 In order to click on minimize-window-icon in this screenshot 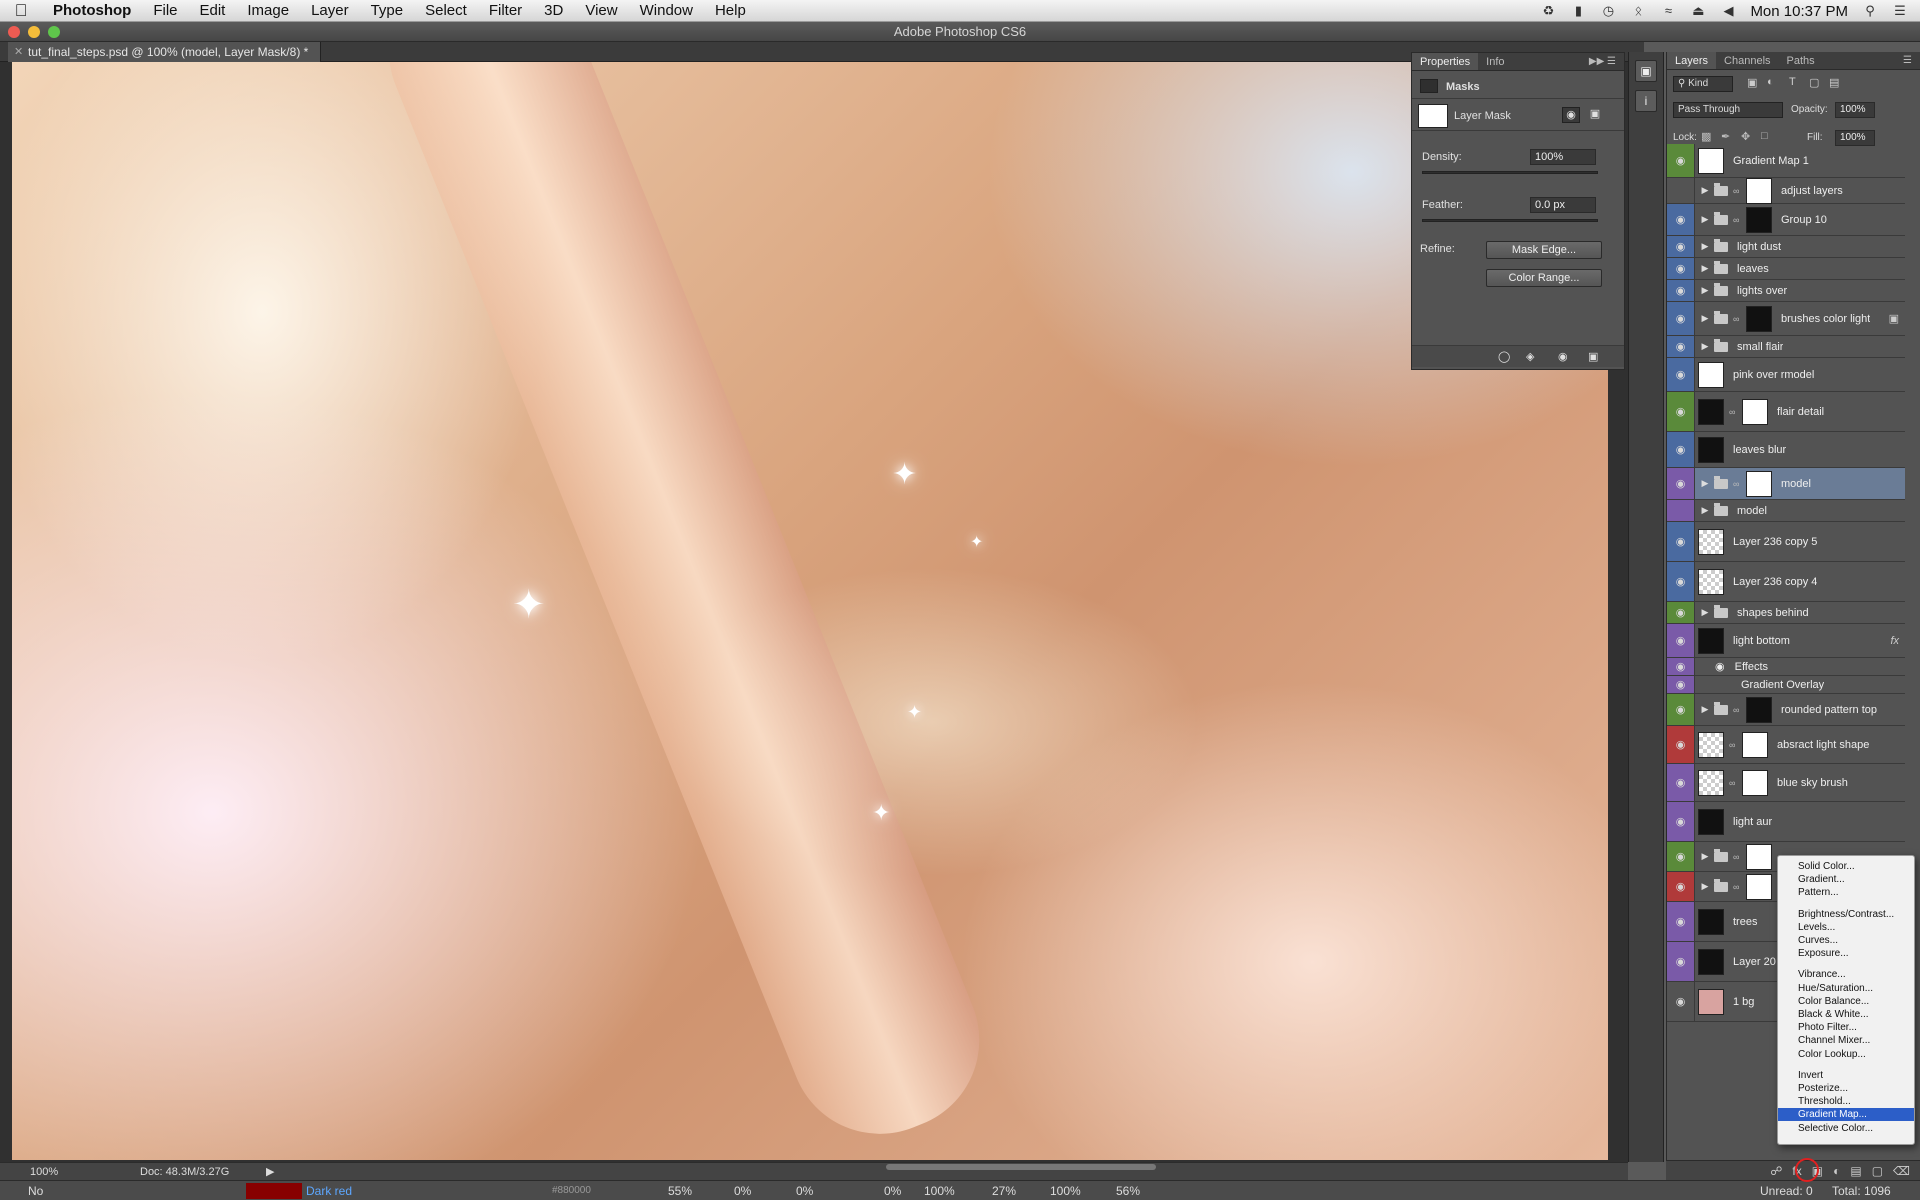, I will do `click(34, 32)`.